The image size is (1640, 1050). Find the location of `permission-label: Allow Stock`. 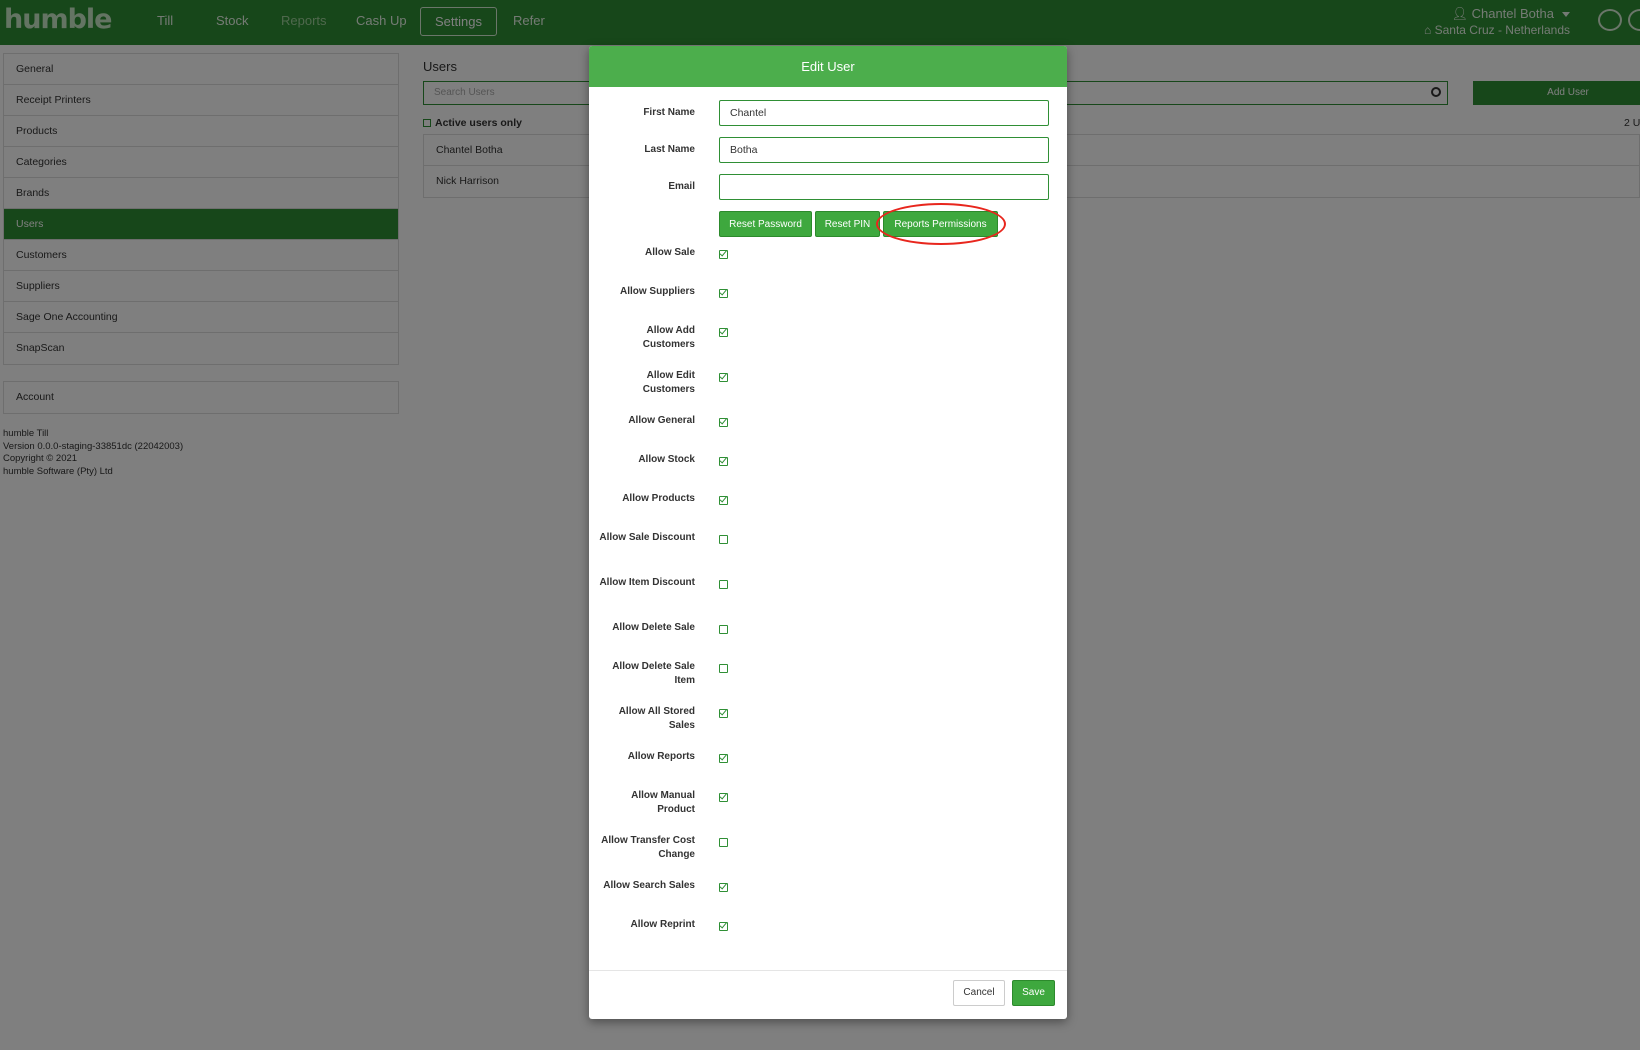

permission-label: Allow Stock is located at coordinates (666, 459).